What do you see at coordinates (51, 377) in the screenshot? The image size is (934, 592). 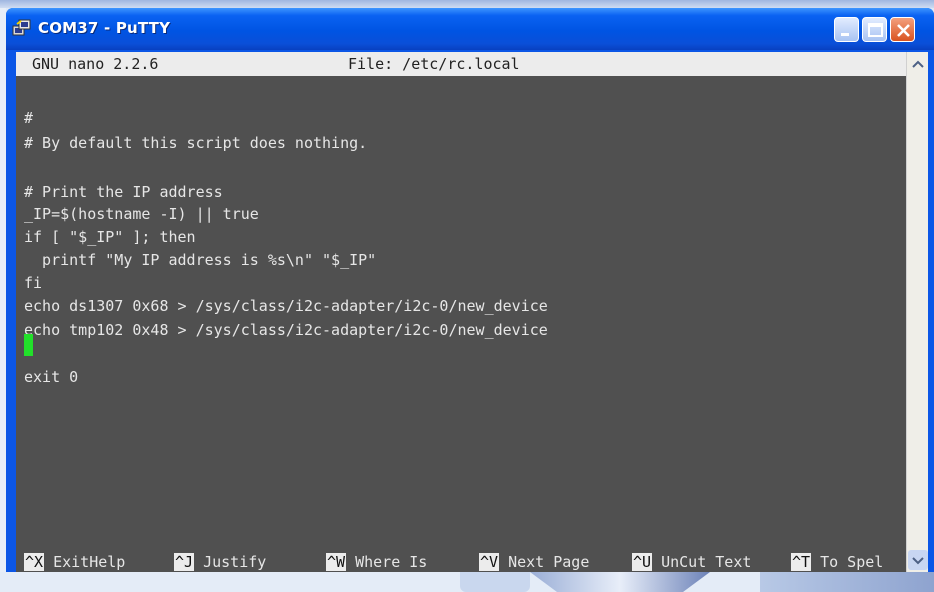 I see `code-line: exit 0` at bounding box center [51, 377].